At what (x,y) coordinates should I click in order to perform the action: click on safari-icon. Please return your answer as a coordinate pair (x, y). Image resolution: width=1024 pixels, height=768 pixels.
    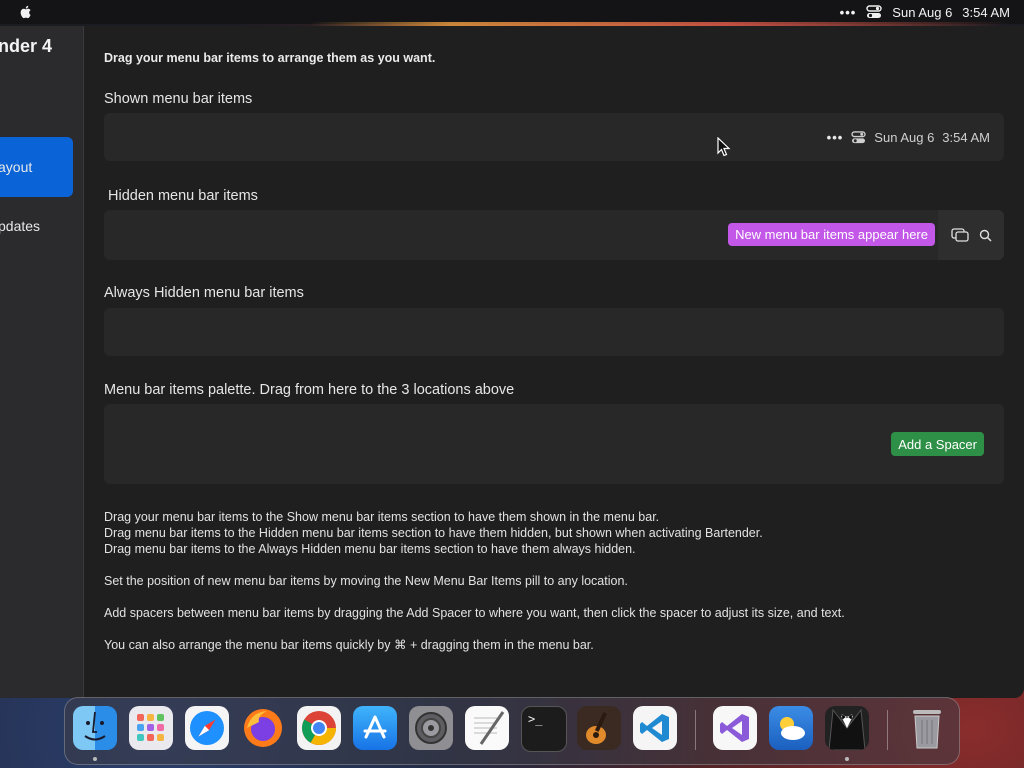
    Looking at the image, I should click on (207, 728).